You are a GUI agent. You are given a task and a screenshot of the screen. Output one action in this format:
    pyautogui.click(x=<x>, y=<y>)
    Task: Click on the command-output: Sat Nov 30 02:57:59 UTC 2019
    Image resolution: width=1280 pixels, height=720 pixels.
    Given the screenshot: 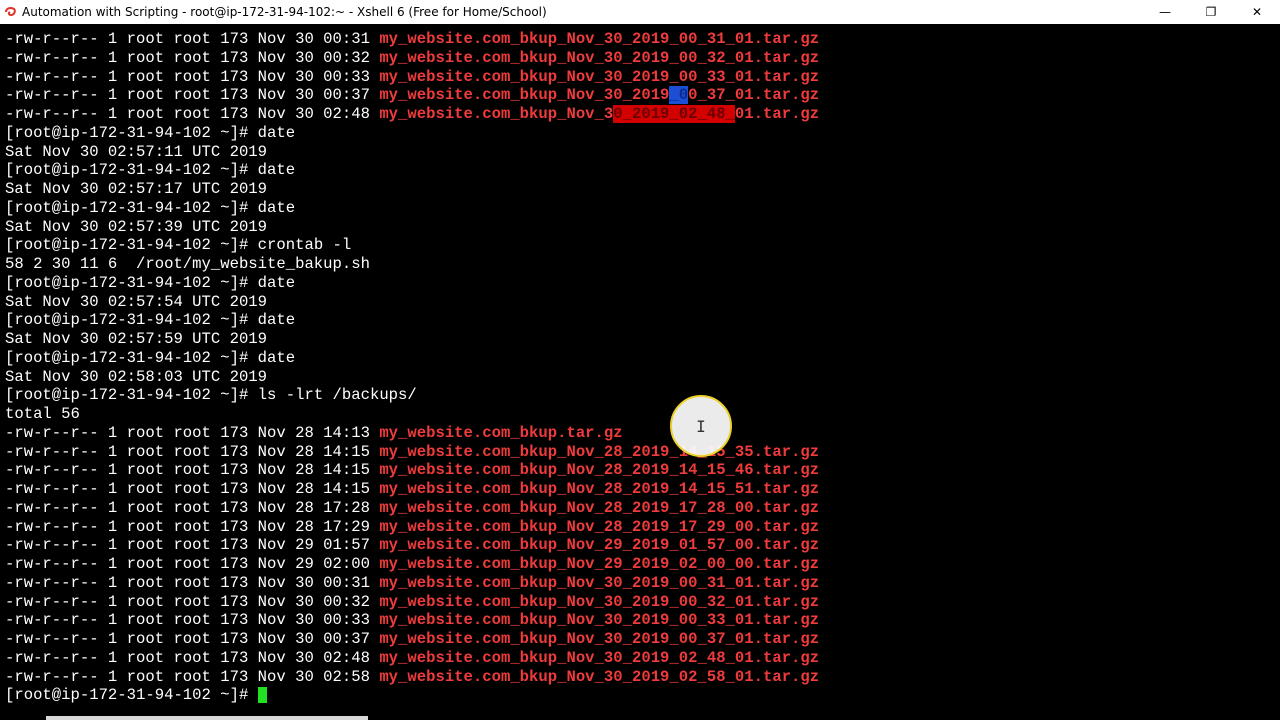 What is the action you would take?
    pyautogui.click(x=136, y=339)
    